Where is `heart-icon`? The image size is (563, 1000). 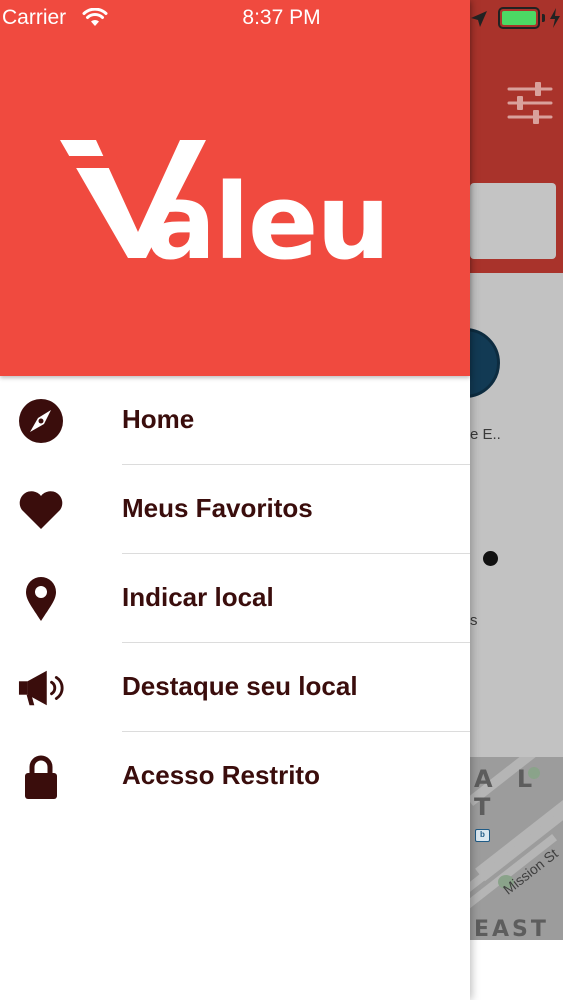 heart-icon is located at coordinates (41, 510).